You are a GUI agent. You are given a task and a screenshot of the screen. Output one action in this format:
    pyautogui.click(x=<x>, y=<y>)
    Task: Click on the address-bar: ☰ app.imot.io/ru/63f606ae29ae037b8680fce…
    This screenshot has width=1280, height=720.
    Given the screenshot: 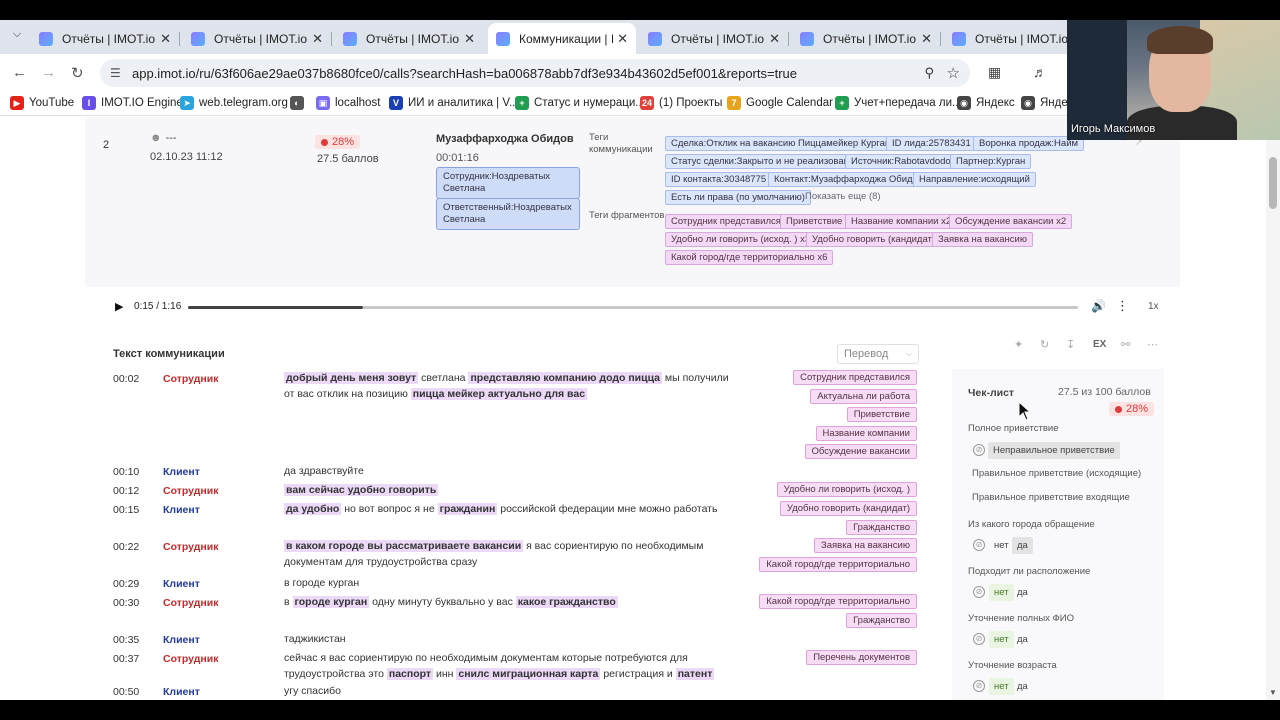 What is the action you would take?
    pyautogui.click(x=535, y=73)
    